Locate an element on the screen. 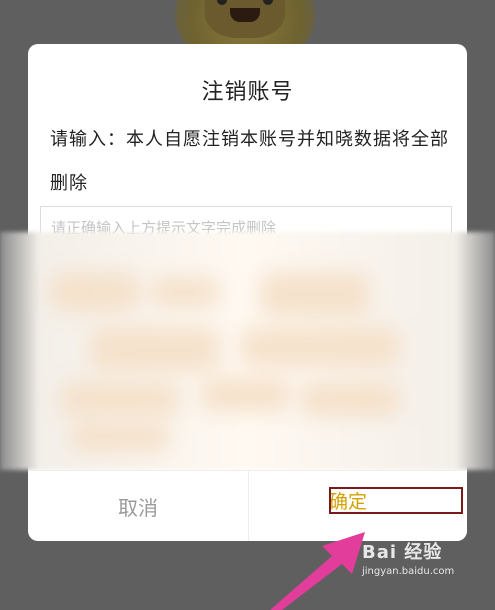 The height and width of the screenshot is (610, 495). cancel-button: 取消 is located at coordinates (138, 506).